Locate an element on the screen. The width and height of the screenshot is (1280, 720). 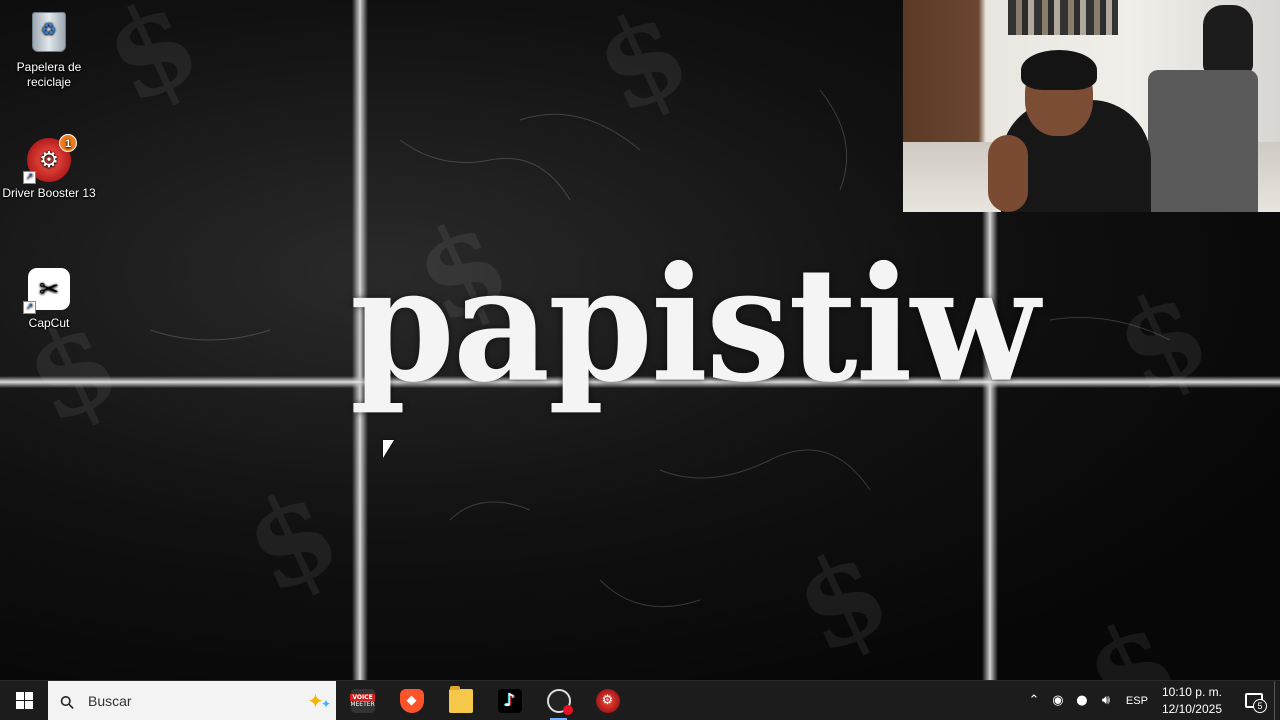
taskbar-app-tiktok: ♪ is located at coordinates (509, 700).